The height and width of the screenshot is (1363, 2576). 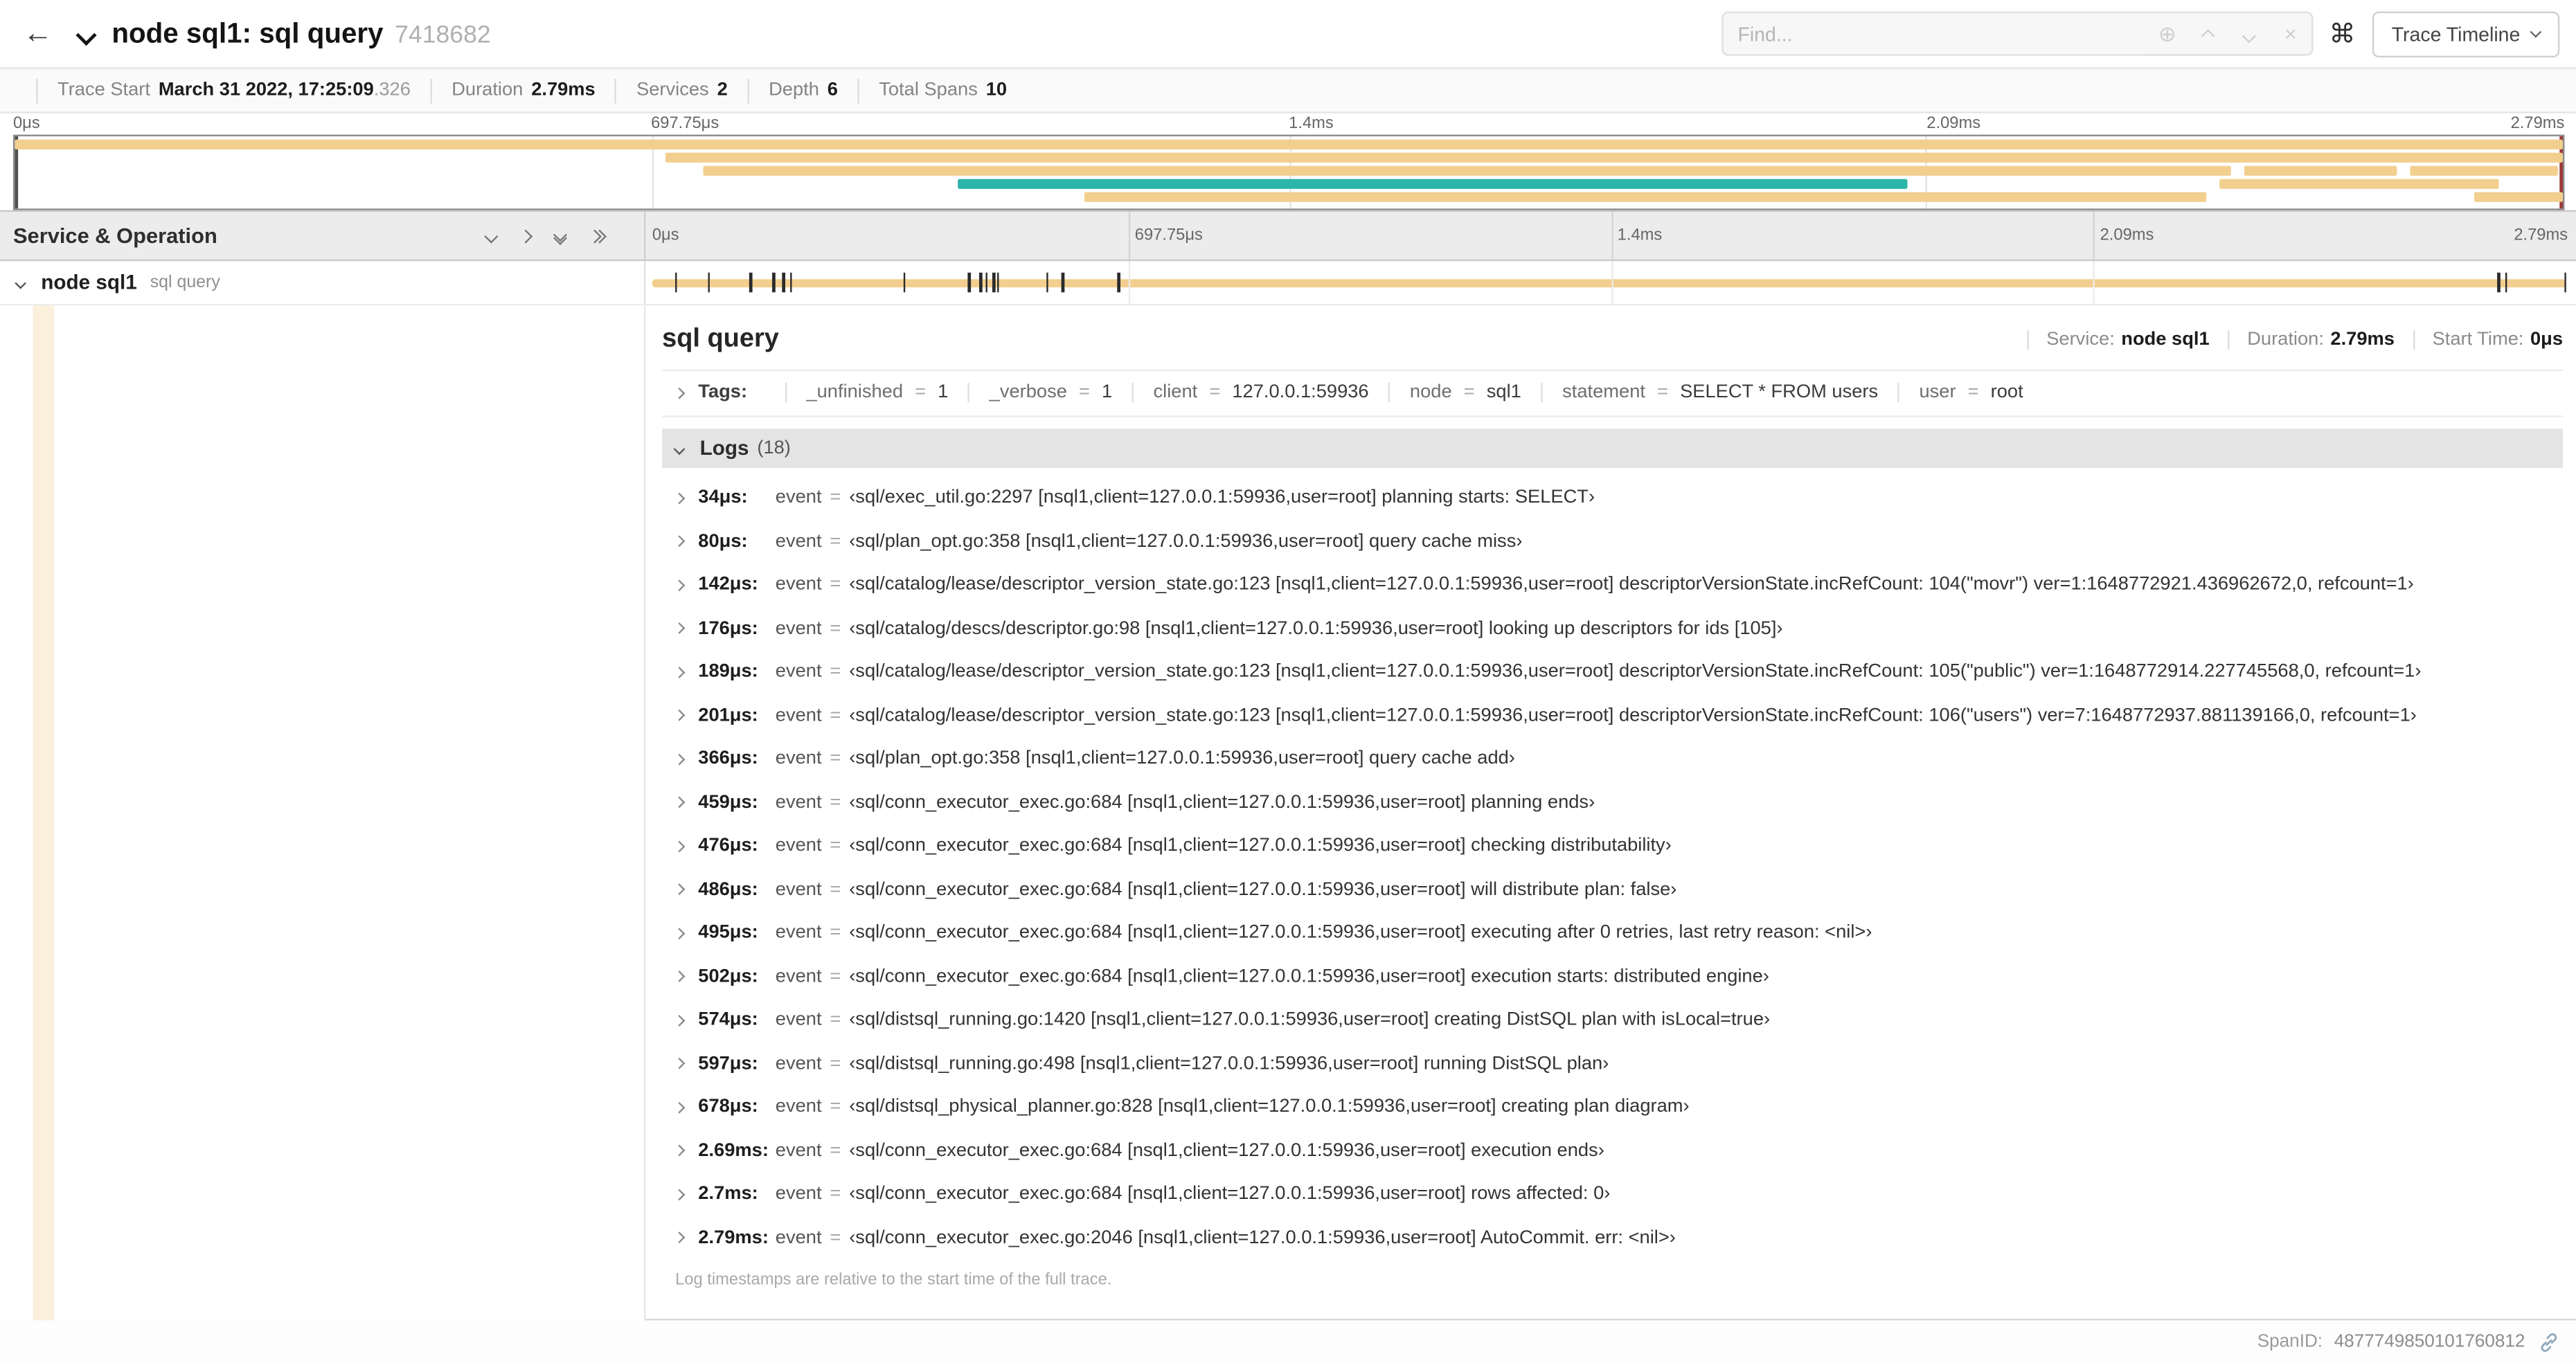 What do you see at coordinates (2311, 340) in the screenshot?
I see `meta-item: Duration: 2.79ms` at bounding box center [2311, 340].